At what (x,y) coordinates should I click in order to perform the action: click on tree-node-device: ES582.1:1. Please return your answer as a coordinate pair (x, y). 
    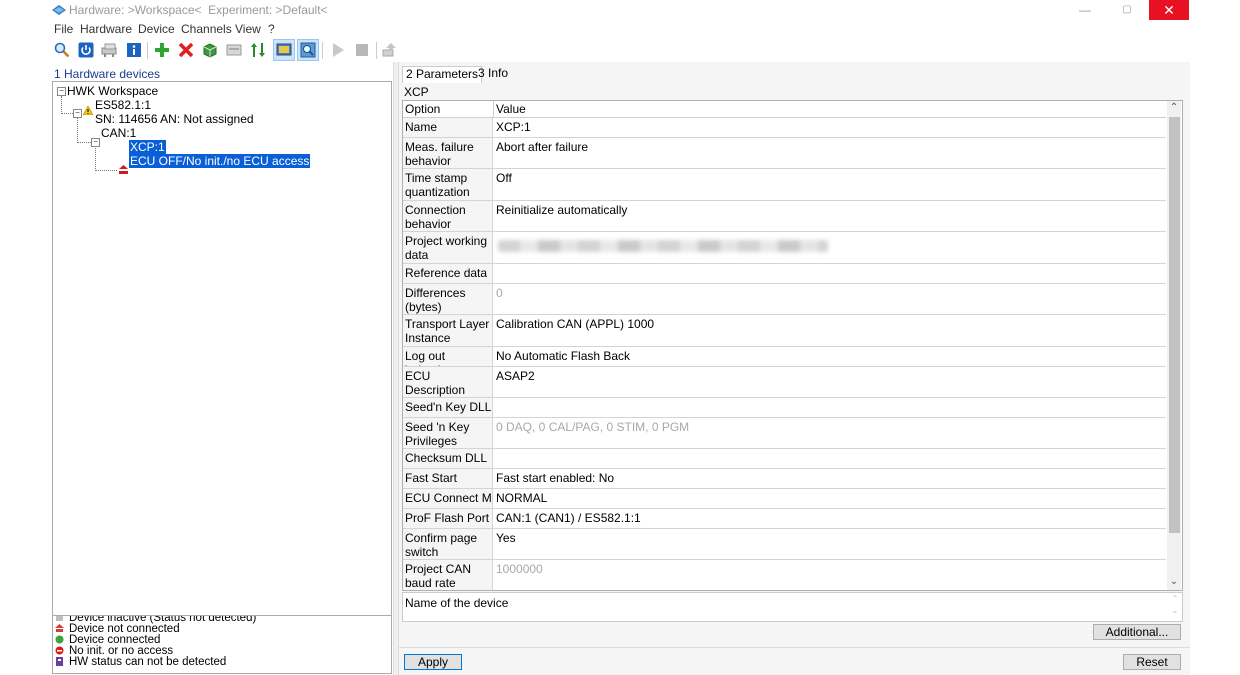
    Looking at the image, I should click on (123, 105).